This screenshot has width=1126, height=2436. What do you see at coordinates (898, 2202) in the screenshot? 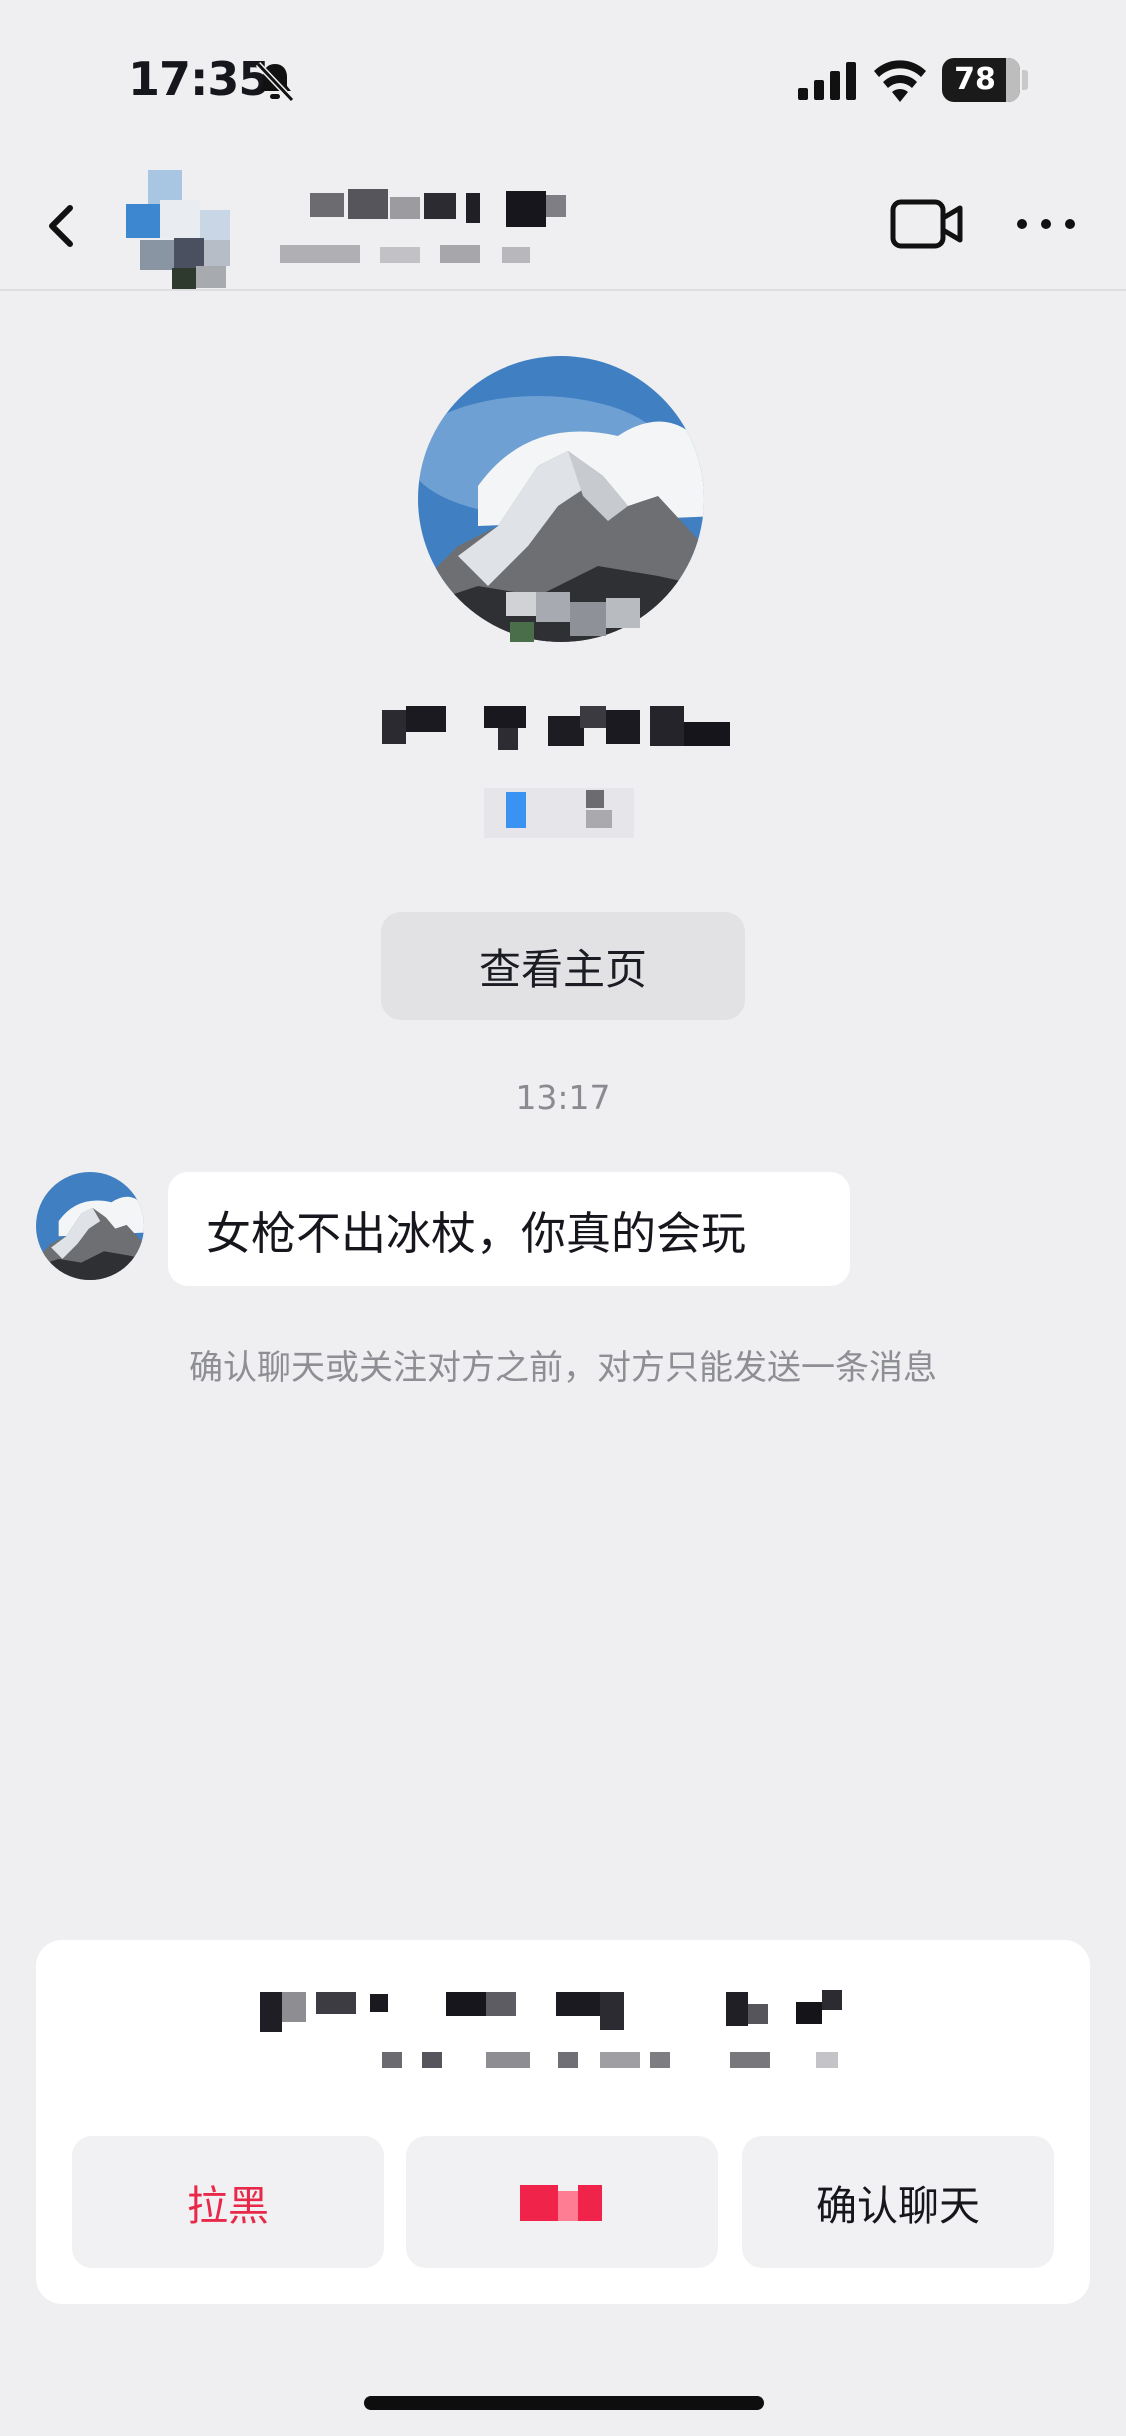
I see `confirm-chat-button: 确认聊天` at bounding box center [898, 2202].